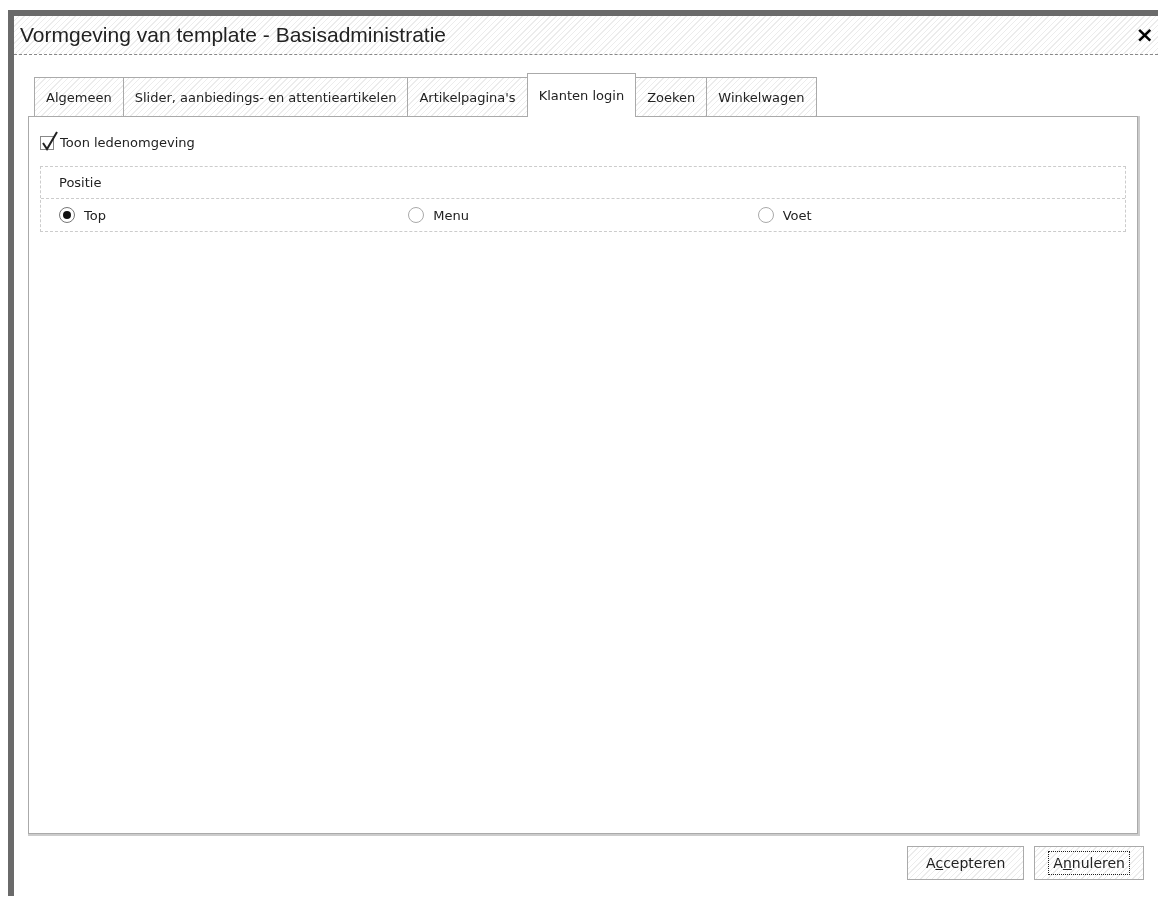 Image resolution: width=1158 pixels, height=902 pixels. Describe the element at coordinates (1089, 863) in the screenshot. I see `cancel-button: Annuleren` at that location.